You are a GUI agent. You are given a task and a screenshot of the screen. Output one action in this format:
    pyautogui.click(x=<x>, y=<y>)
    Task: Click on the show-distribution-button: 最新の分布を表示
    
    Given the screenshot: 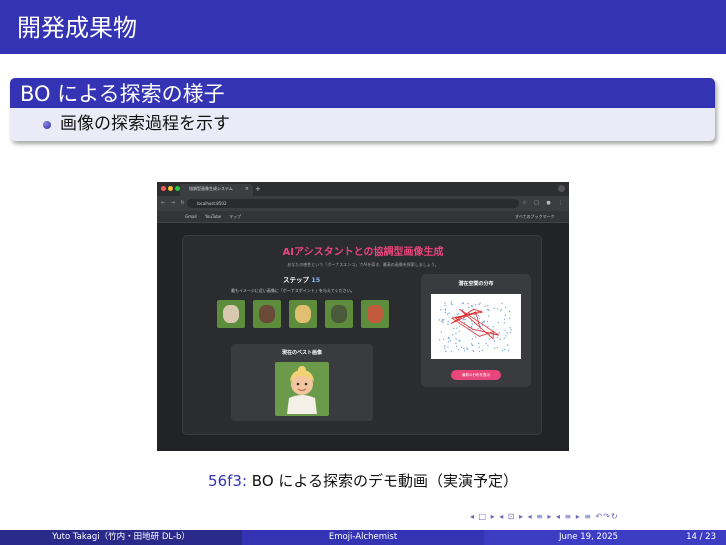 What is the action you would take?
    pyautogui.click(x=476, y=375)
    